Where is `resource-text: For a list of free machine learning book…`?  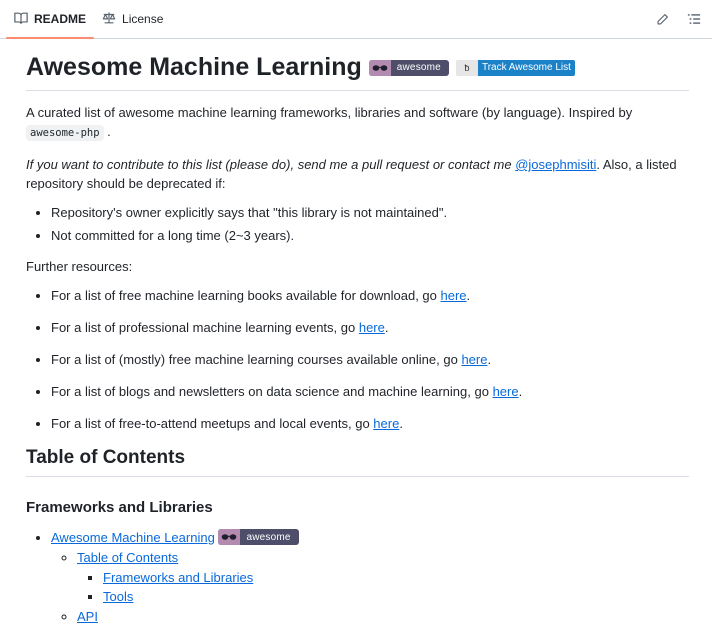
resource-text: For a list of free machine learning book… is located at coordinates (244, 295).